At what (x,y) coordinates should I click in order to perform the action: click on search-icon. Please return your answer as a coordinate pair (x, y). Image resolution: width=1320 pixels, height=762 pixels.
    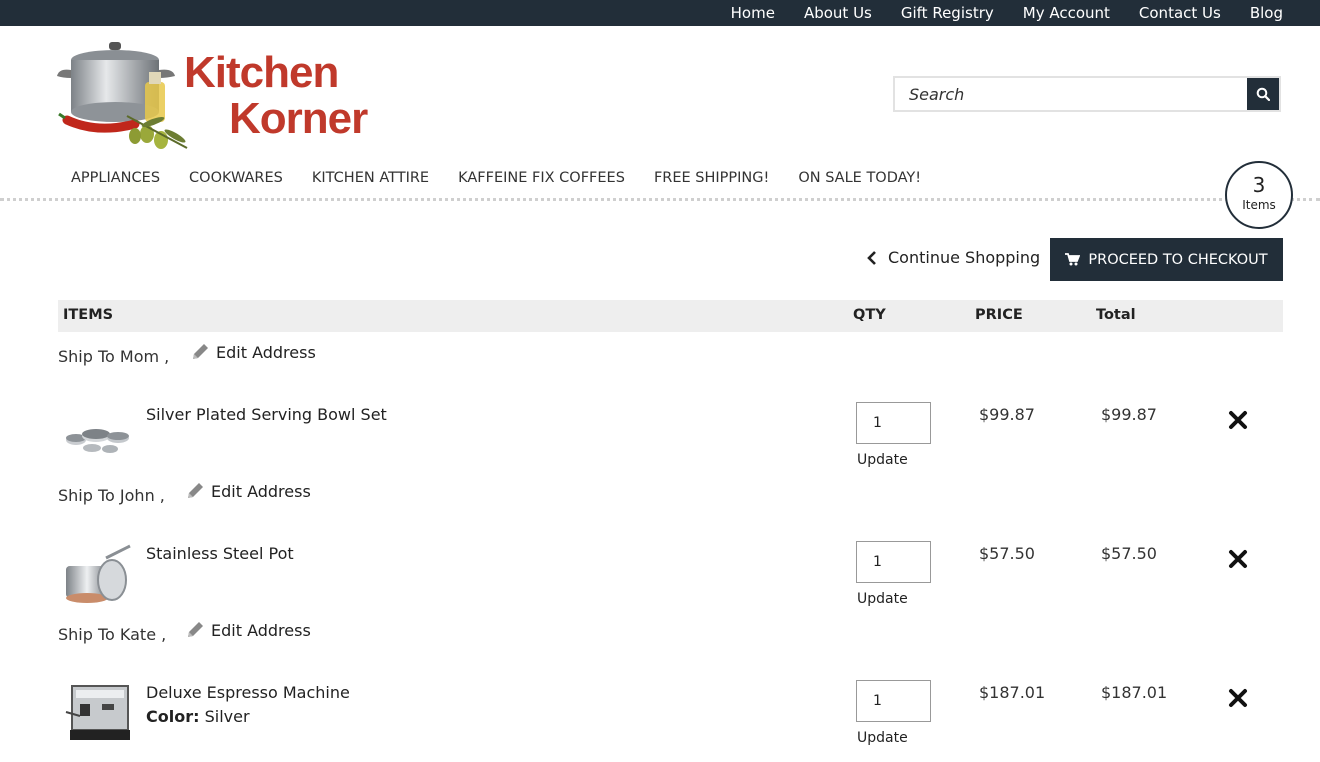
    Looking at the image, I should click on (1263, 94).